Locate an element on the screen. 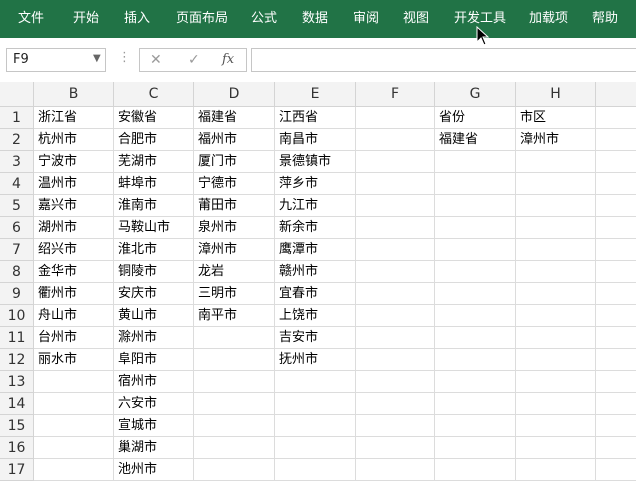  cell-d4: 宁德市 is located at coordinates (234, 184).